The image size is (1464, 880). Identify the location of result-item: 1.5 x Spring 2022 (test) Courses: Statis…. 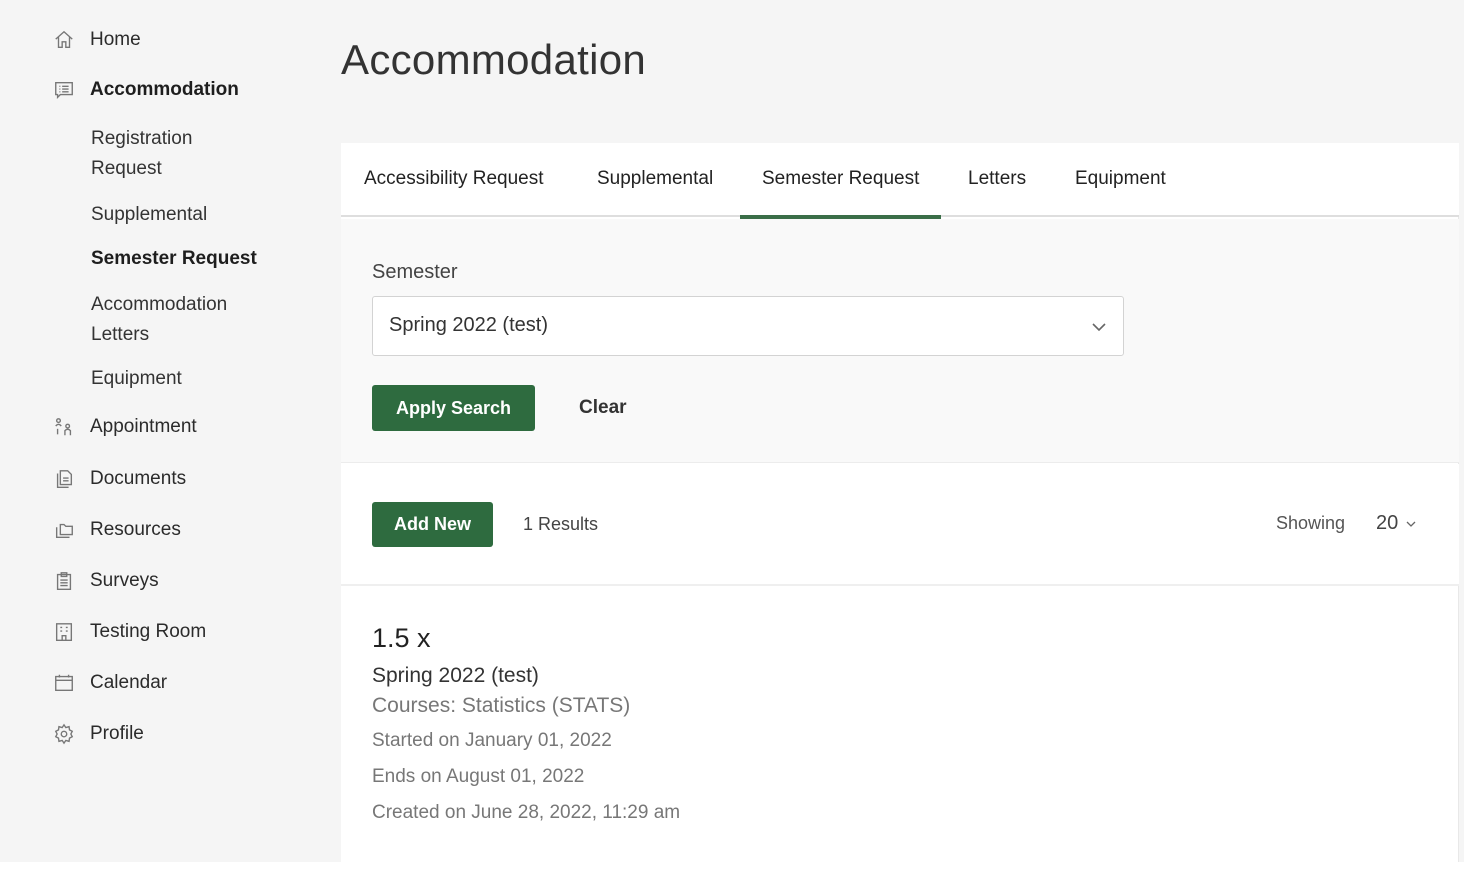
(526, 730).